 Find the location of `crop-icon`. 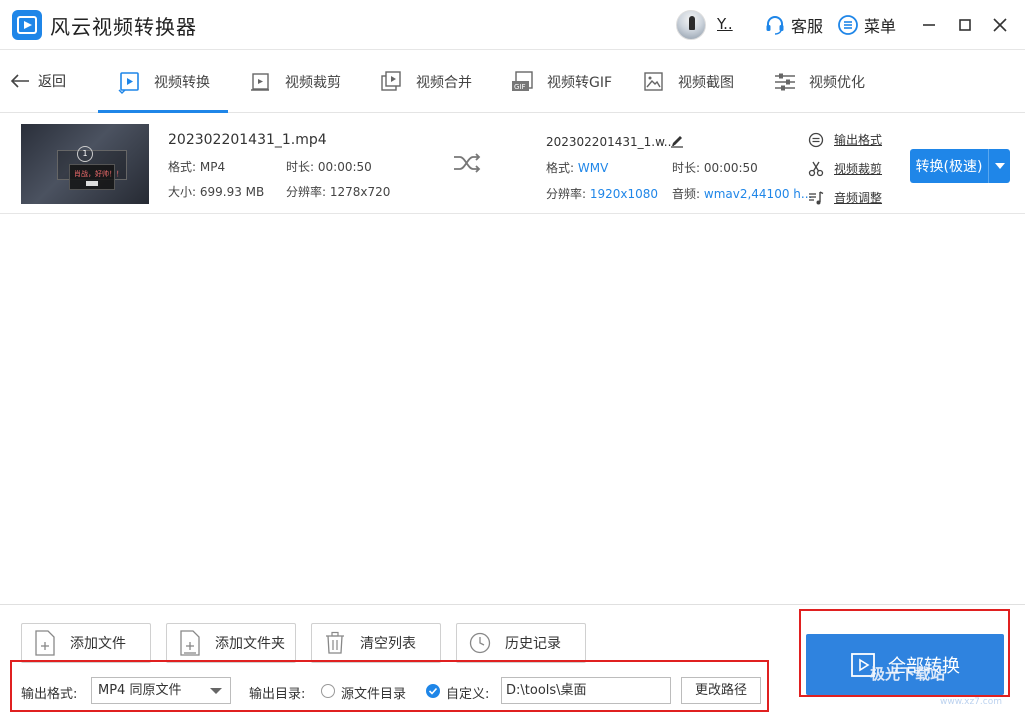

crop-icon is located at coordinates (260, 82).